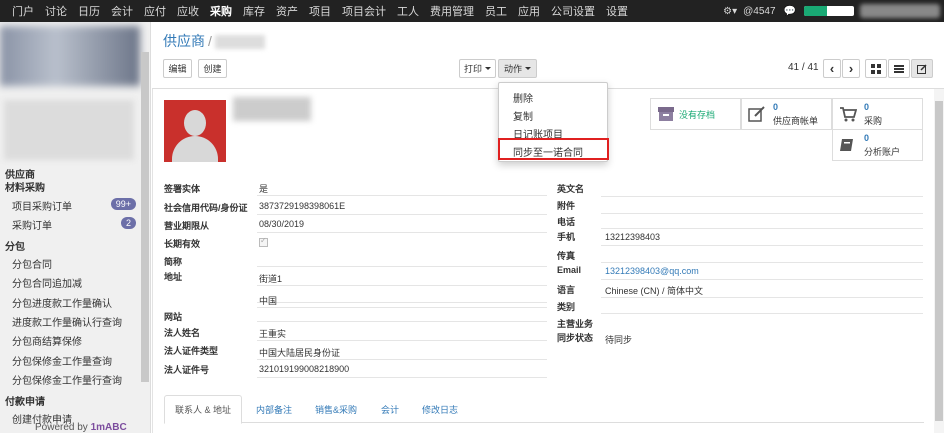 Image resolution: width=944 pixels, height=433 pixels. Describe the element at coordinates (263, 241) in the screenshot. I see `long-term-checkbox` at that location.